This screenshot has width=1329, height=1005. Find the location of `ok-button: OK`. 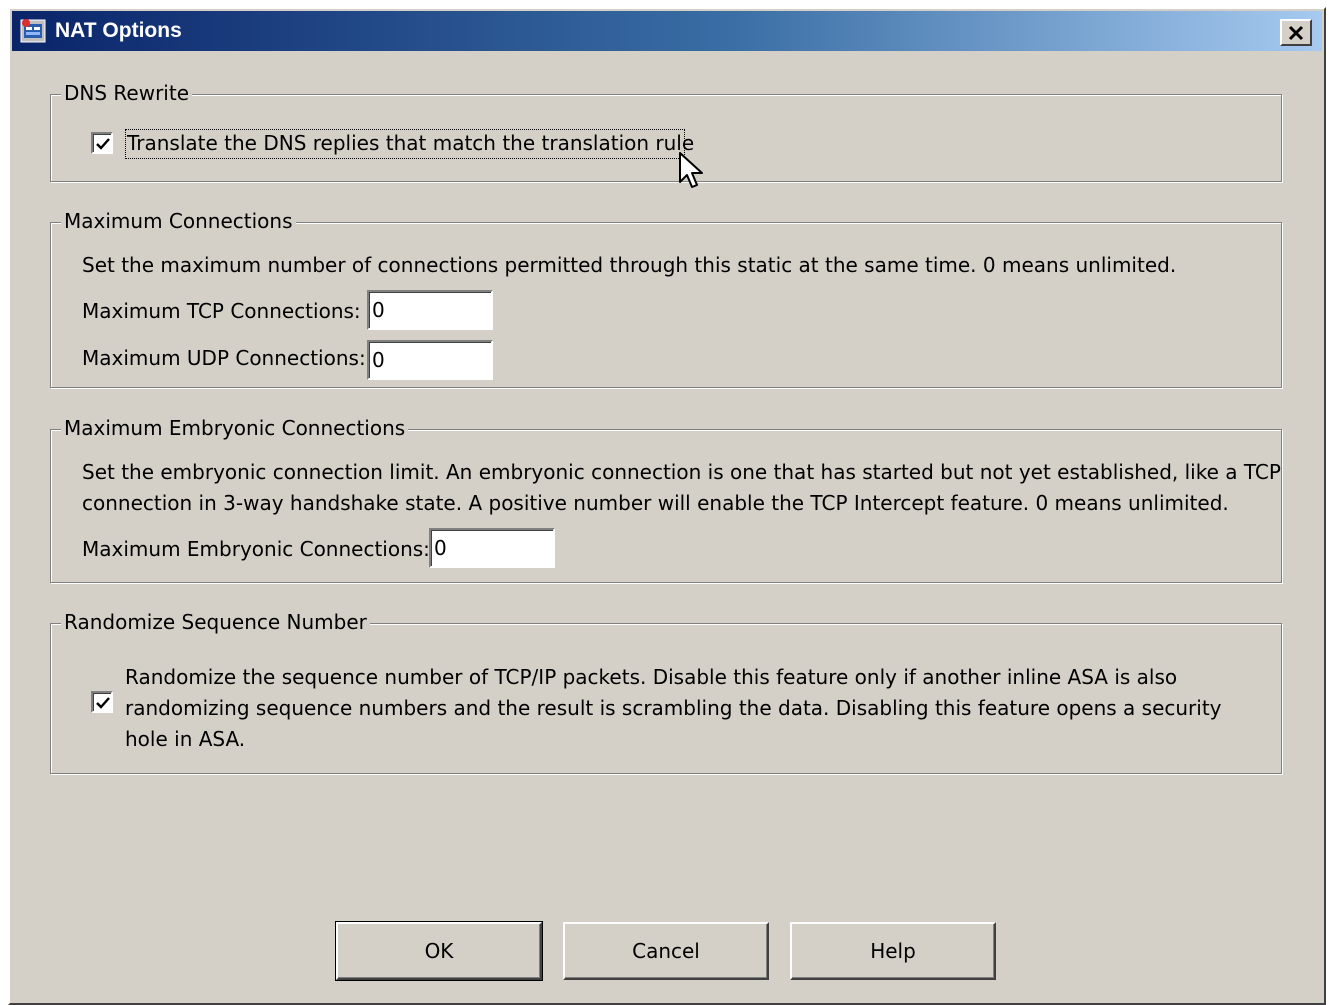

ok-button: OK is located at coordinates (439, 951).